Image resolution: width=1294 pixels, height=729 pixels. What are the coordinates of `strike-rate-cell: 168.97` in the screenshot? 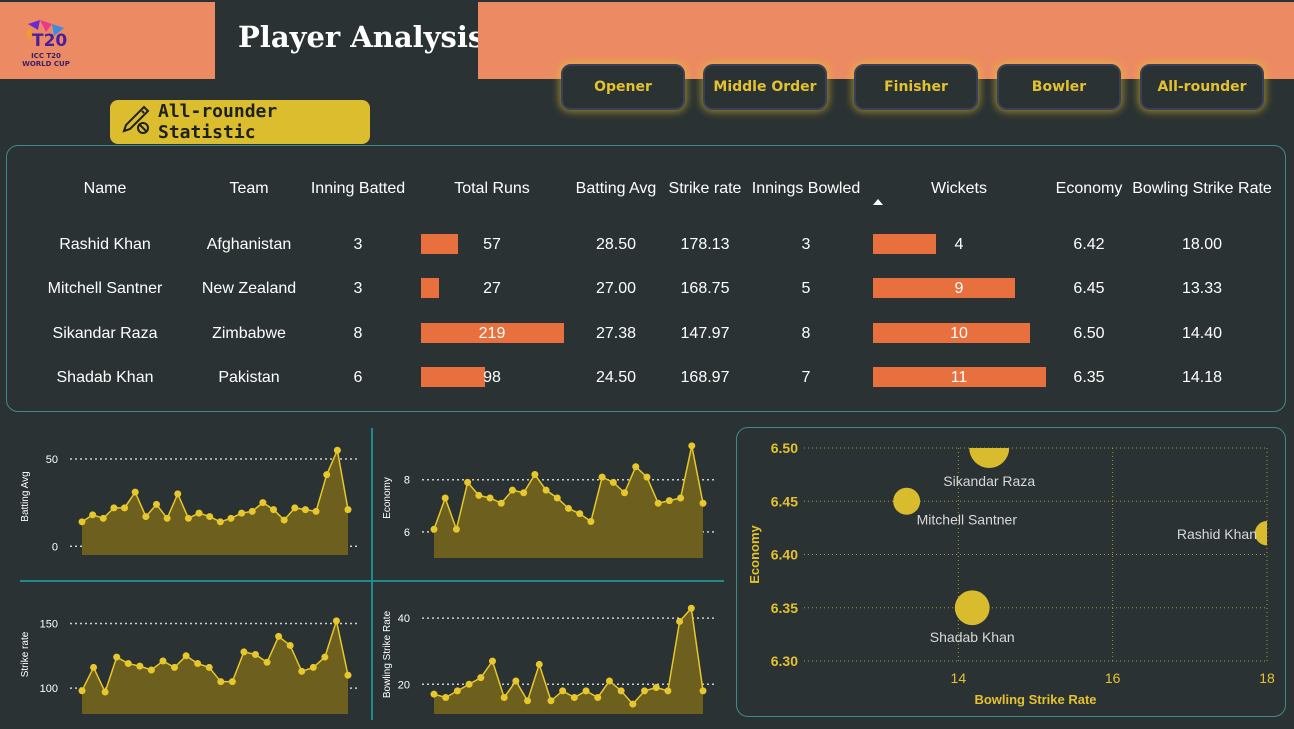 It's located at (705, 377).